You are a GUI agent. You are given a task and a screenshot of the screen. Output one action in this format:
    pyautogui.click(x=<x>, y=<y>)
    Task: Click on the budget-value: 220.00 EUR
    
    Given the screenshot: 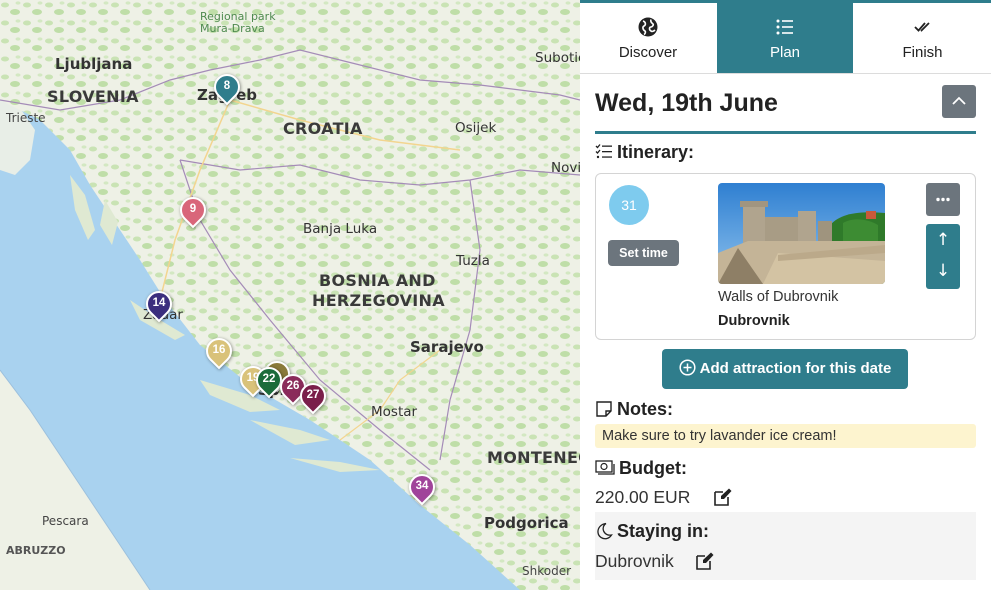 What is the action you would take?
    pyautogui.click(x=643, y=497)
    